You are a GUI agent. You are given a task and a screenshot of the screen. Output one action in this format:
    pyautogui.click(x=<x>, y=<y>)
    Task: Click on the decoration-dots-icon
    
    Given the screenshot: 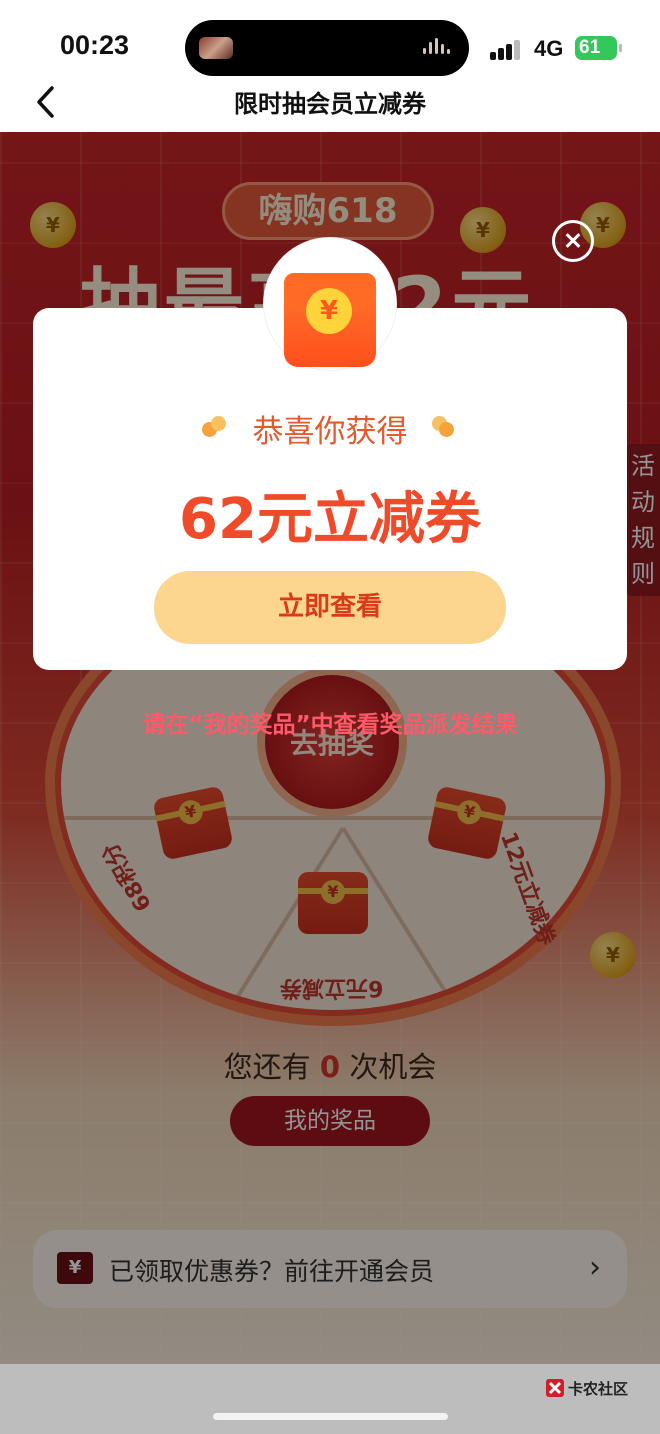 What is the action you would take?
    pyautogui.click(x=443, y=427)
    